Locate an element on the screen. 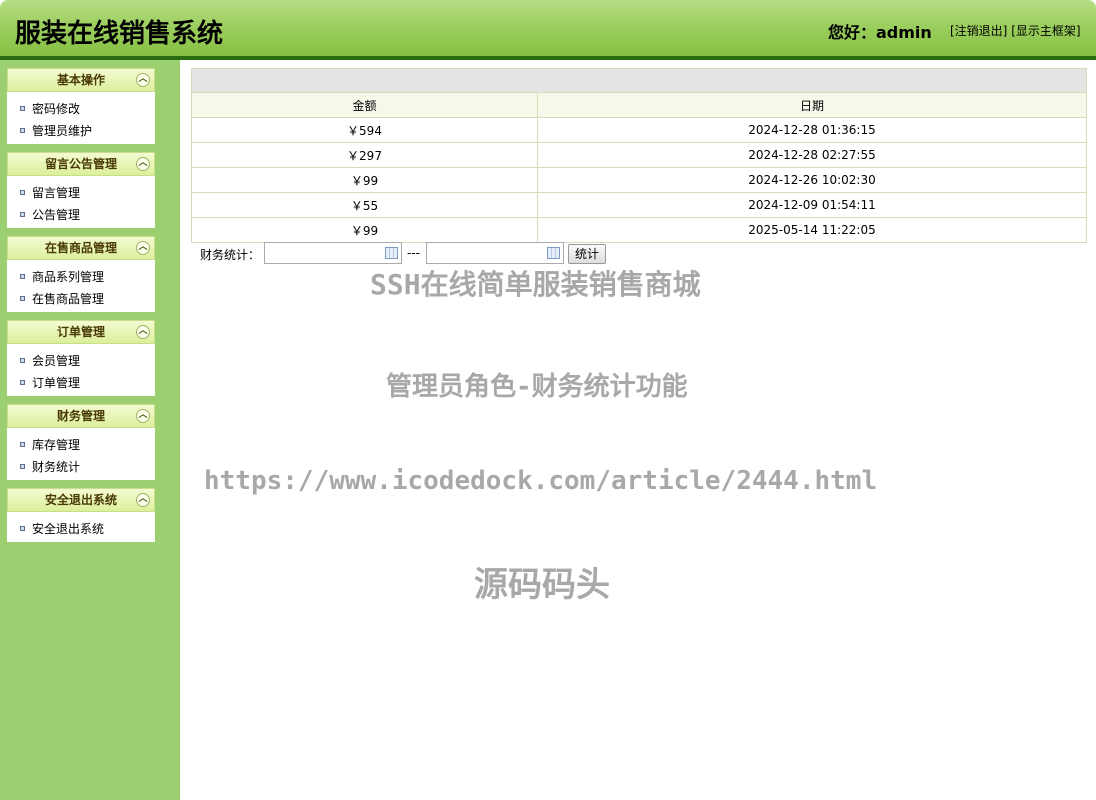  app-title: 服装在线销售系统 is located at coordinates (119, 31).